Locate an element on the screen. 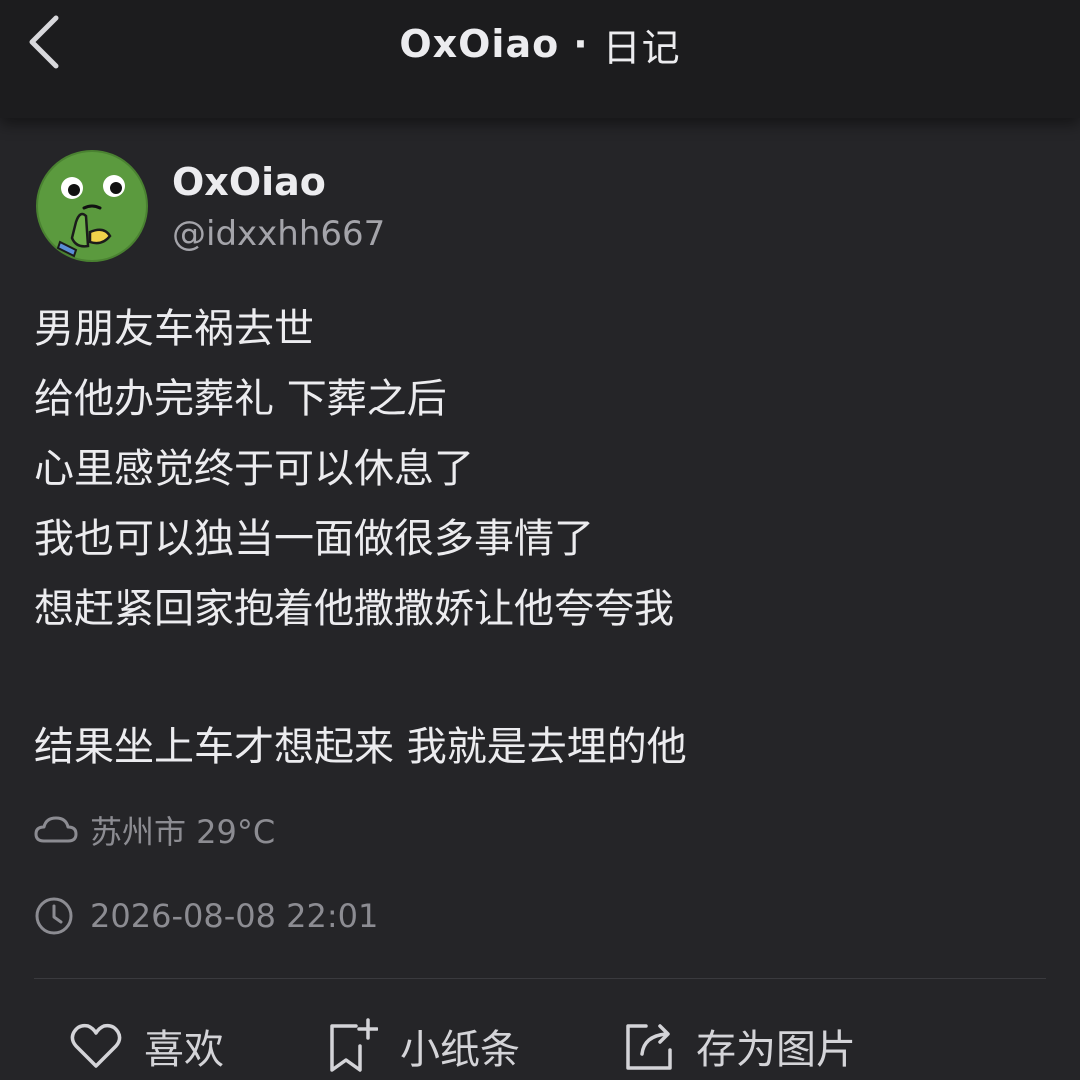 The height and width of the screenshot is (1080, 1080). page-title: OxOiao · 日记 is located at coordinates (540, 44).